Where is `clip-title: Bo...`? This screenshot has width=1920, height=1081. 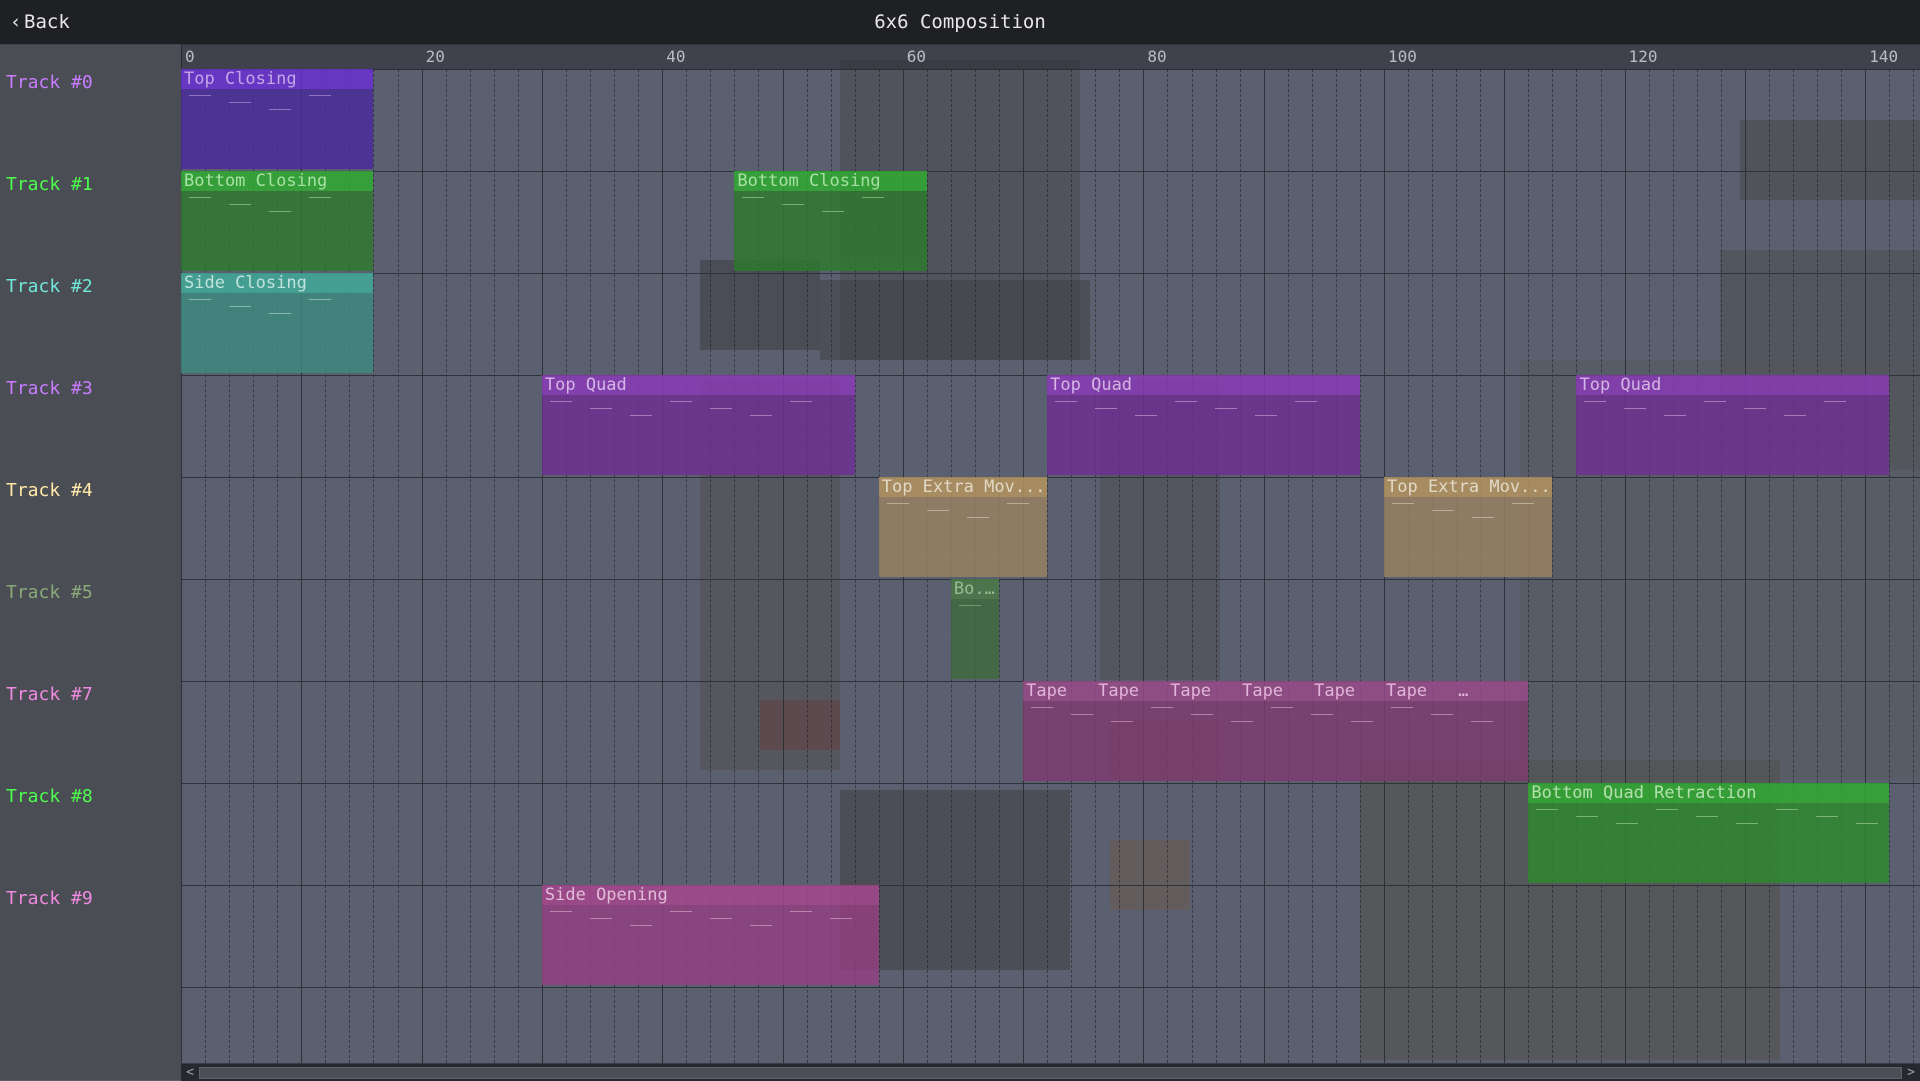
clip-title: Bo... is located at coordinates (975, 589).